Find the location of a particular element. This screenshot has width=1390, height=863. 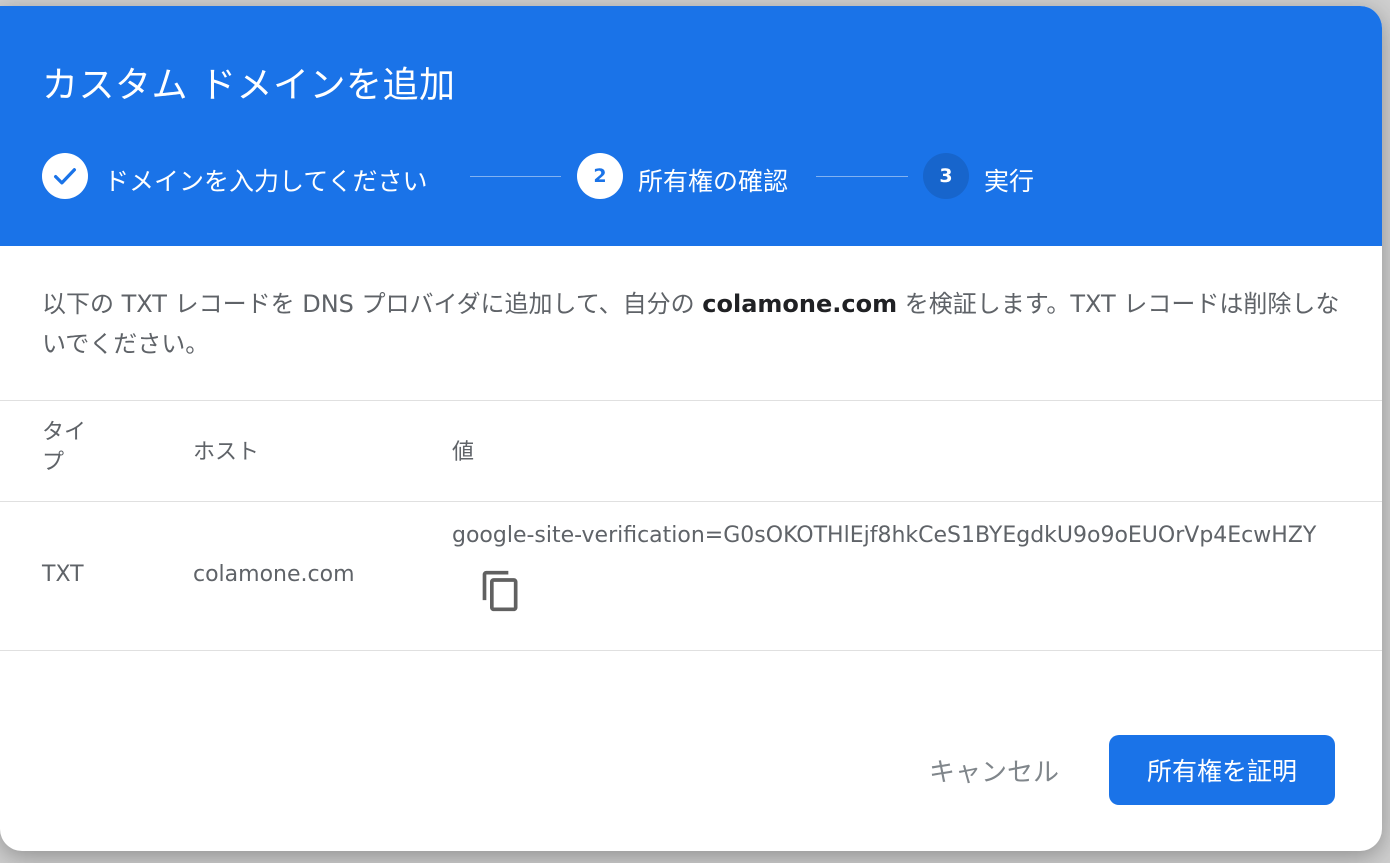

step-3-indicator: 3 is located at coordinates (946, 176).